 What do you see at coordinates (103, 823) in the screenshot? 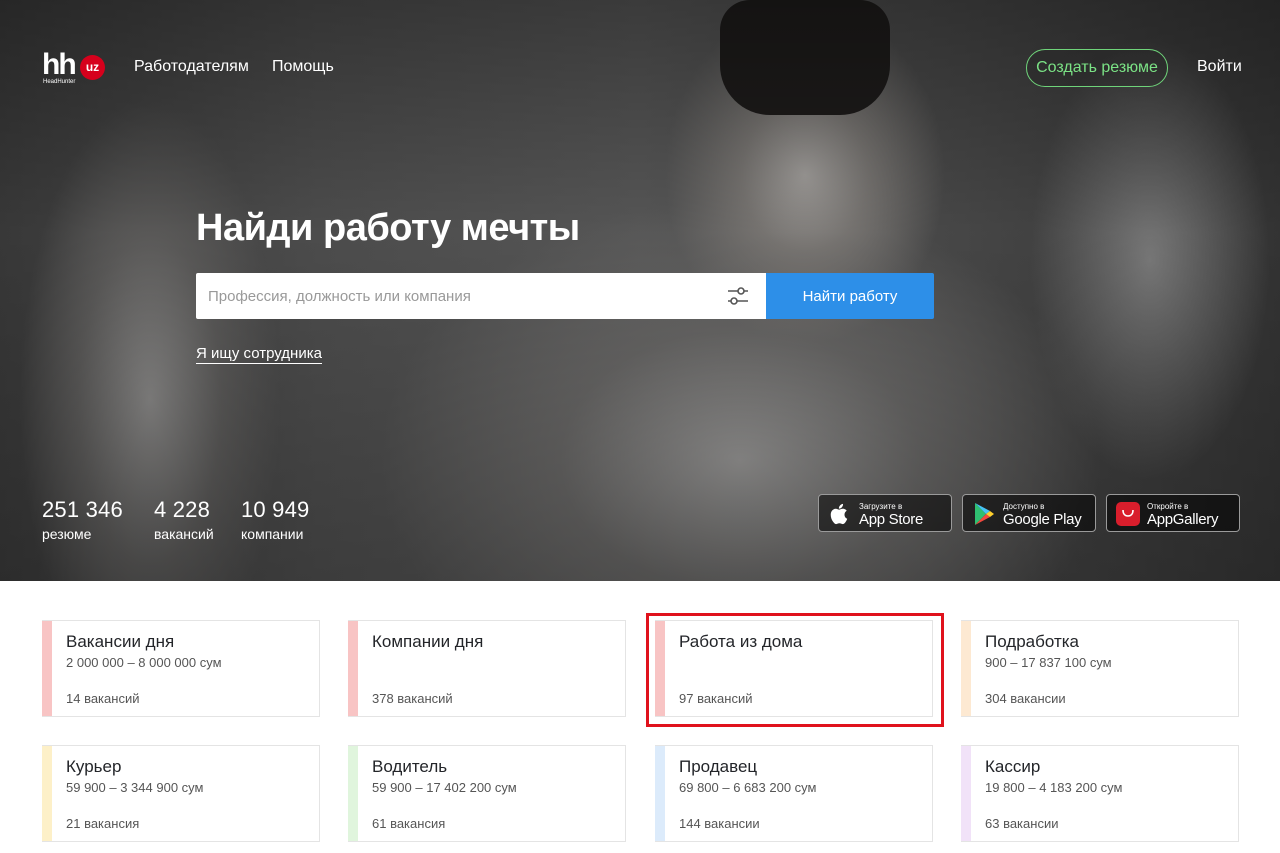
I see `card-count: 21 вакансия` at bounding box center [103, 823].